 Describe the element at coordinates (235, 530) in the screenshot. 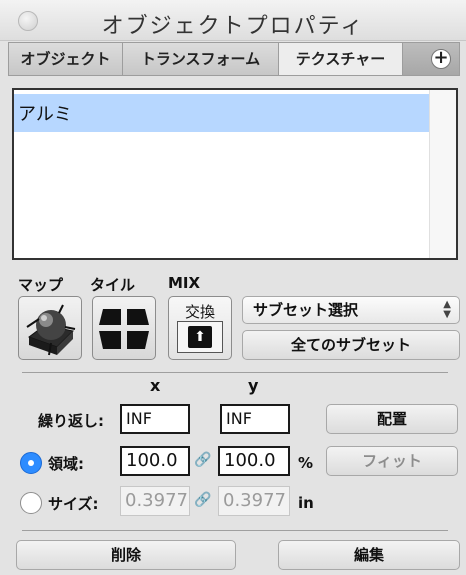

I see `divider-bottom` at that location.